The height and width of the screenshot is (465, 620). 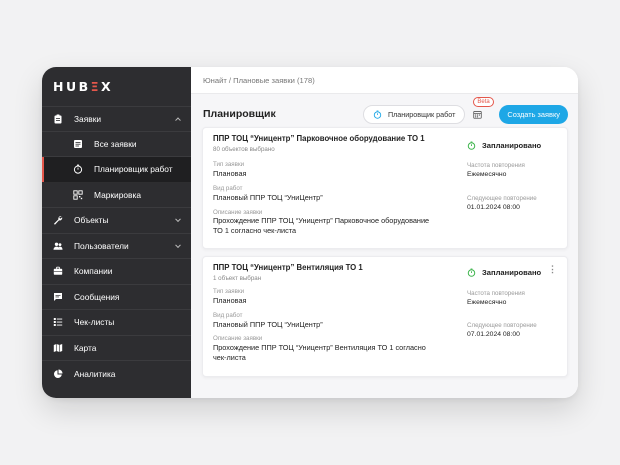 What do you see at coordinates (58, 322) in the screenshot?
I see `checklist-icon` at bounding box center [58, 322].